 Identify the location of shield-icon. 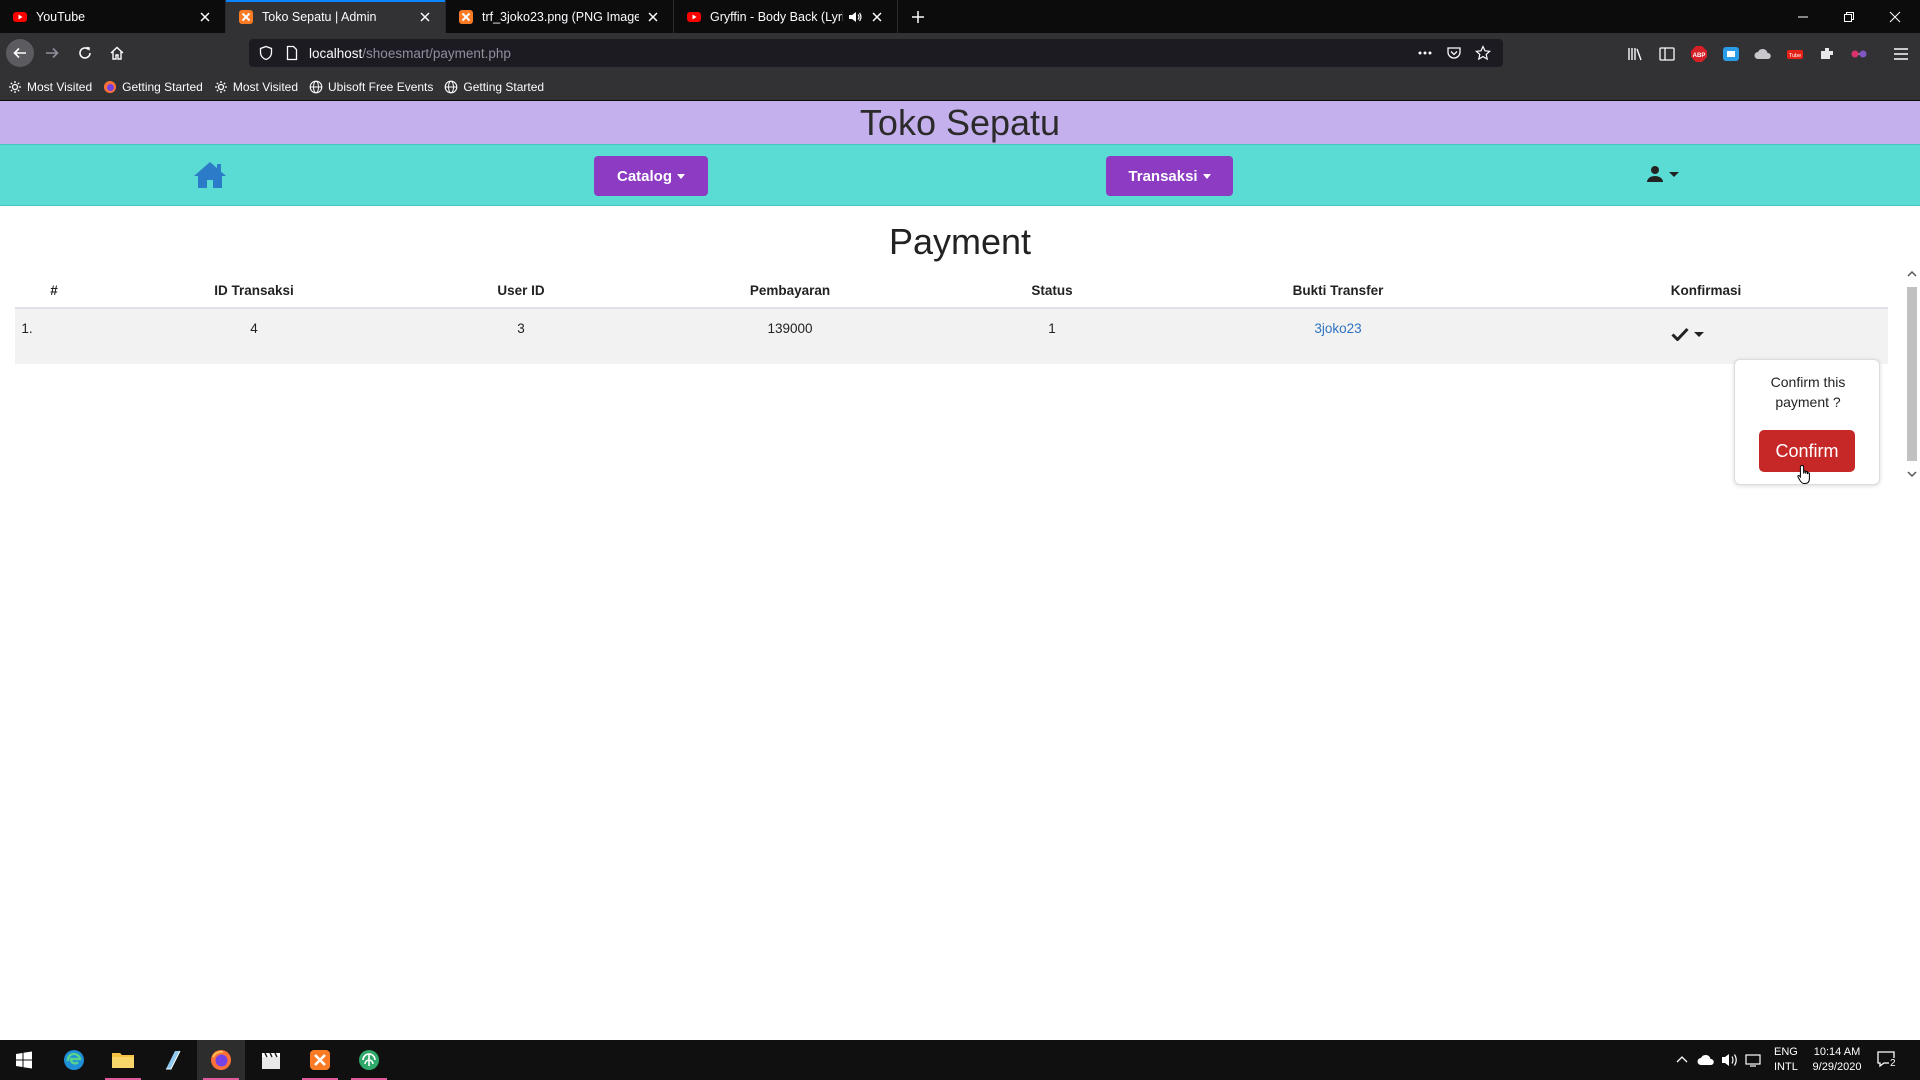
(266, 53).